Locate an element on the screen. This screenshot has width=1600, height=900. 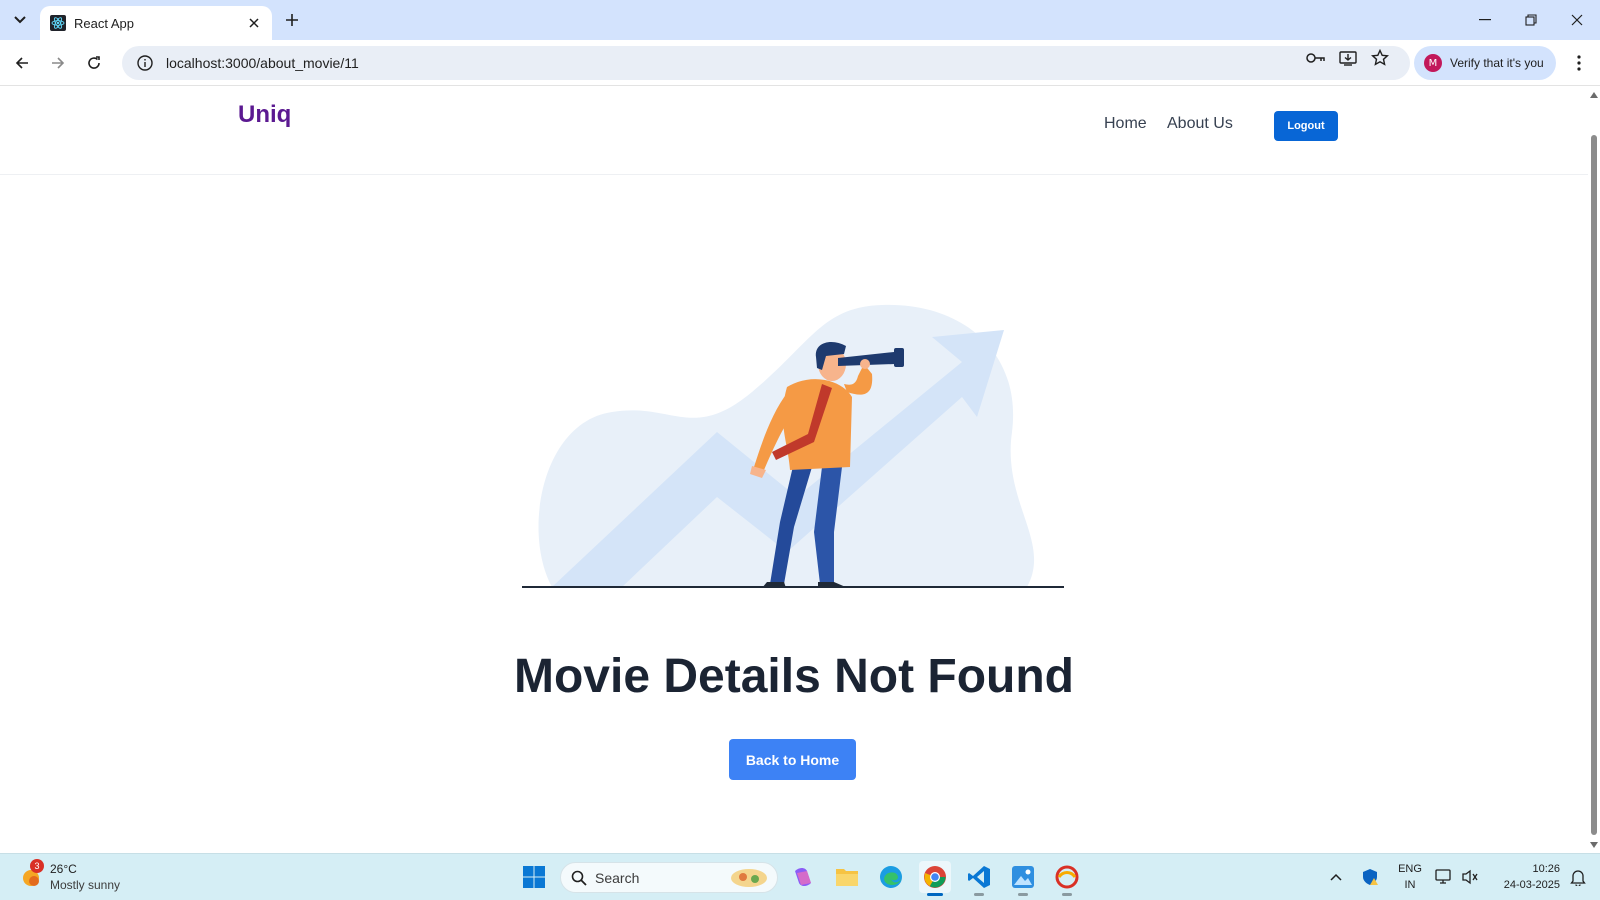
scroll-up-icon is located at coordinates (1594, 95).